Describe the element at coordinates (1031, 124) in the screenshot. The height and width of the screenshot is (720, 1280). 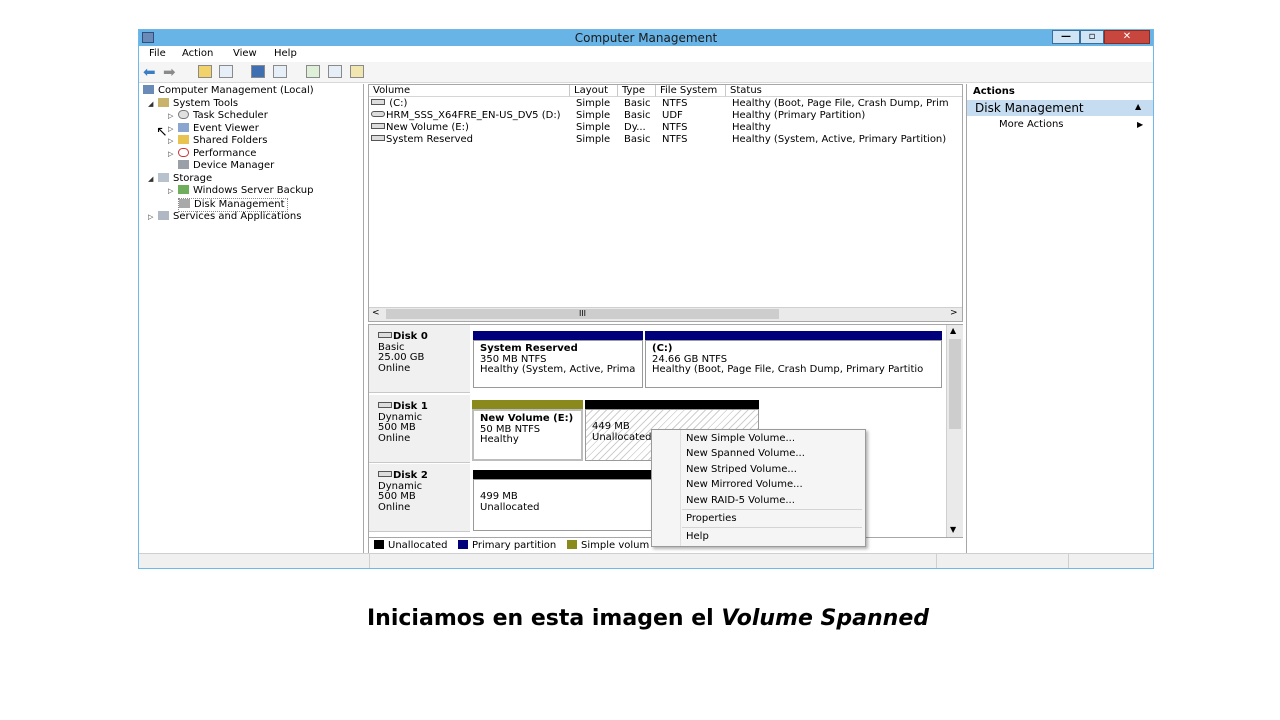
I see `more-actions-item: More Actions` at that location.